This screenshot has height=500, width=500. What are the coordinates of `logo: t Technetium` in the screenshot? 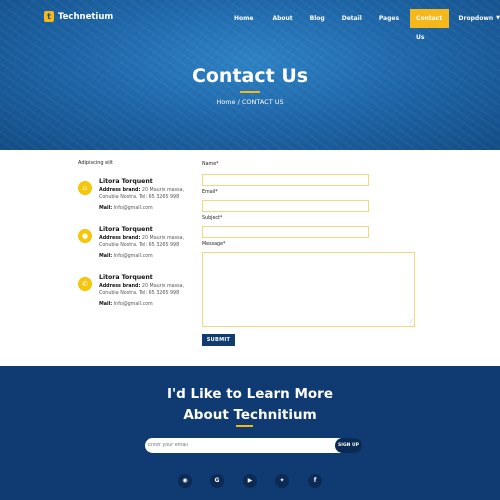 It's located at (78, 16).